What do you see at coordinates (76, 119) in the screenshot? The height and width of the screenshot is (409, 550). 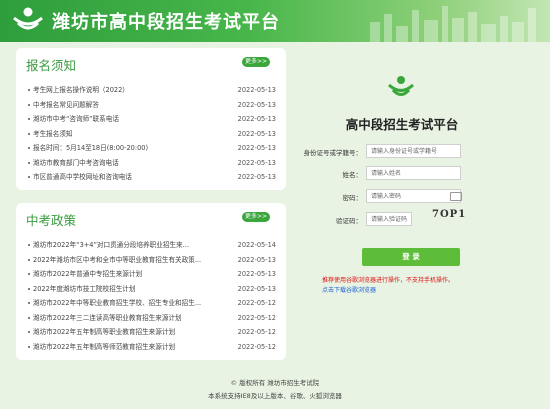 I see `list-item-title: 潍坊市中考“咨询师”联系电话` at bounding box center [76, 119].